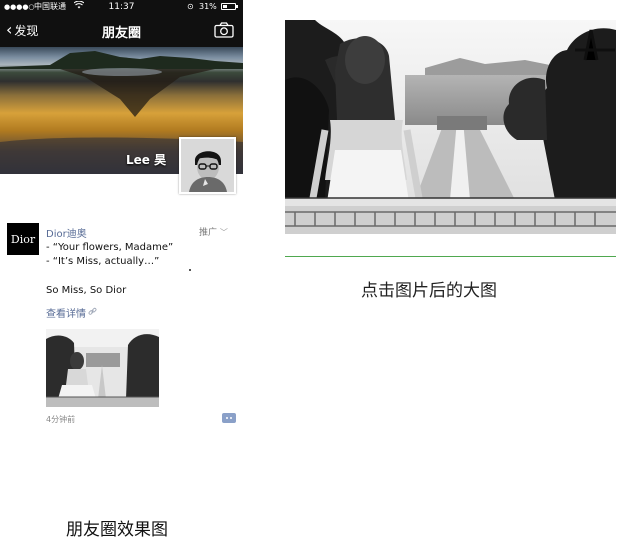 The image size is (617, 542). What do you see at coordinates (86, 290) in the screenshot?
I see `post-slogan: So Miss, So Dior` at bounding box center [86, 290].